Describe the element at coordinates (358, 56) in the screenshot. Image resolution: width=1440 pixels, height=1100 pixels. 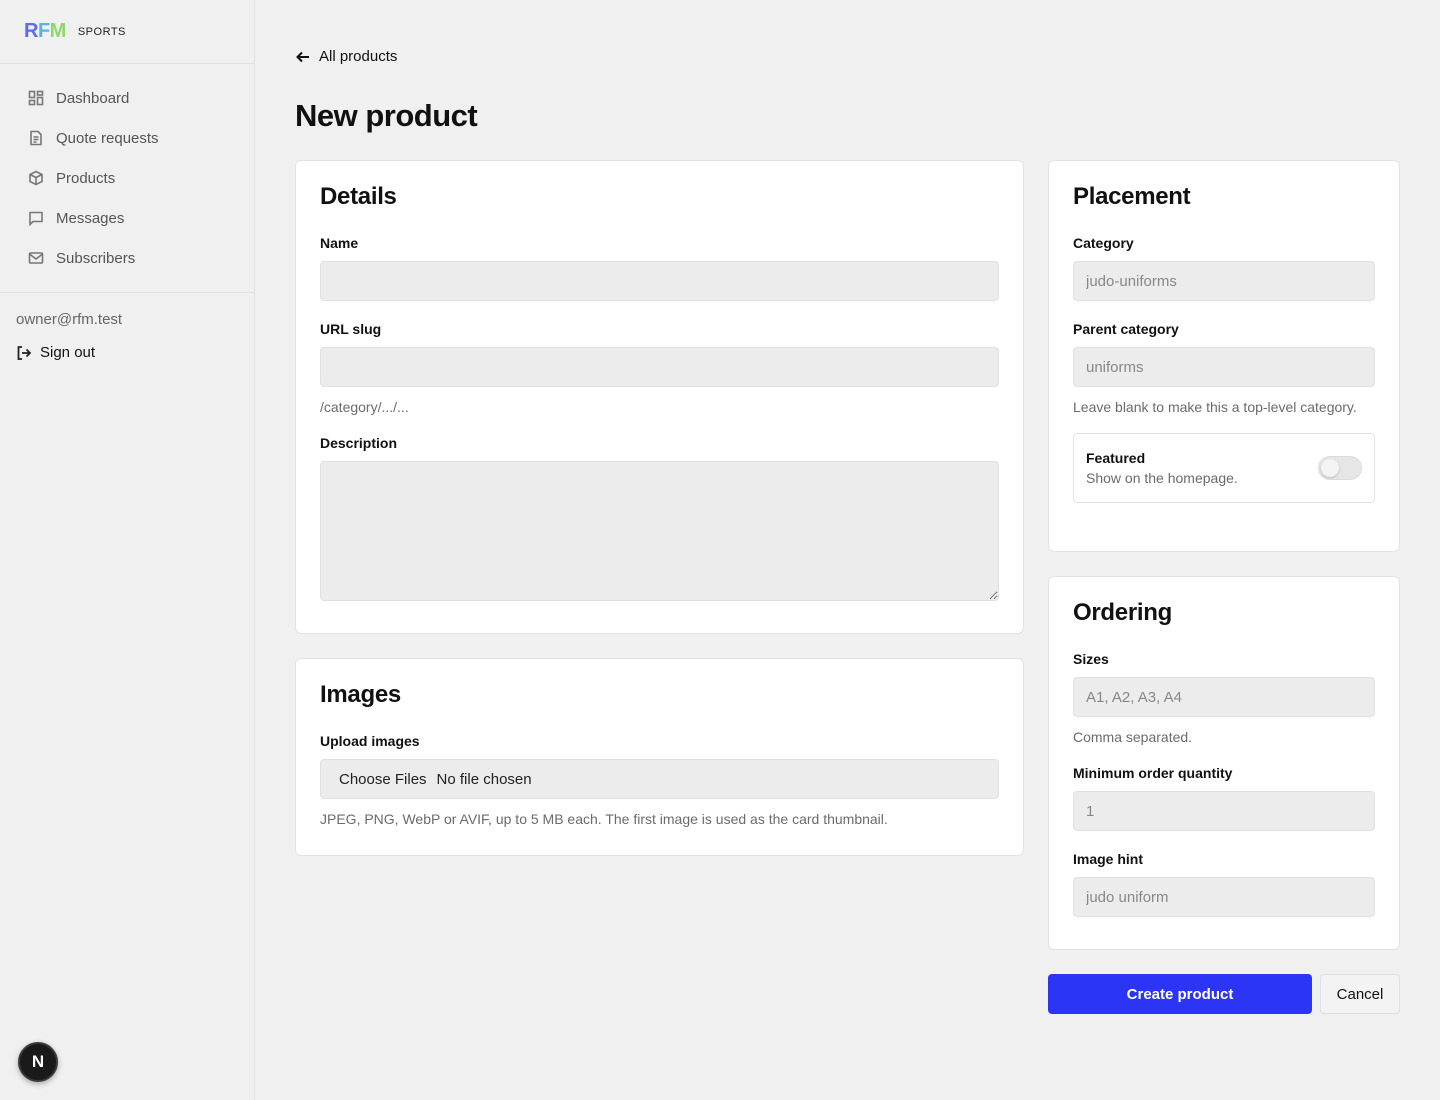
I see `back-link-label: All products` at that location.